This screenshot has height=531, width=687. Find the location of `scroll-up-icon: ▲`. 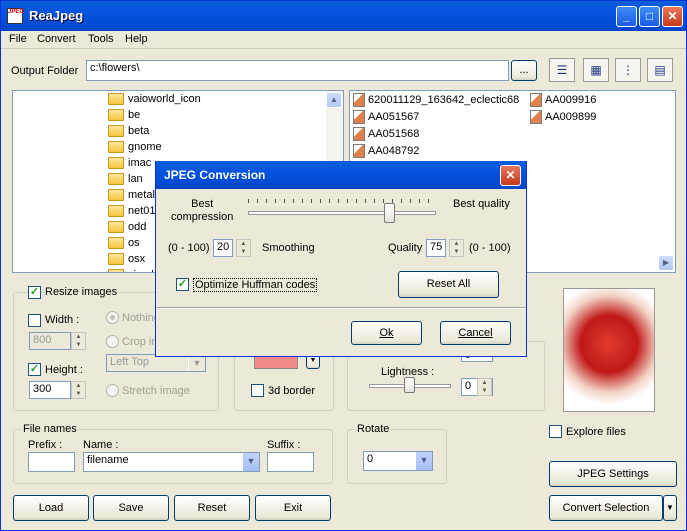

scroll-up-icon: ▲ is located at coordinates (334, 100).